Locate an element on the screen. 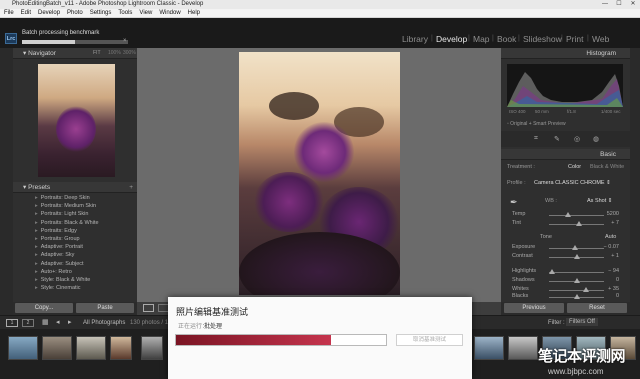  task-label: Batch processing benchmark is located at coordinates (61, 33).